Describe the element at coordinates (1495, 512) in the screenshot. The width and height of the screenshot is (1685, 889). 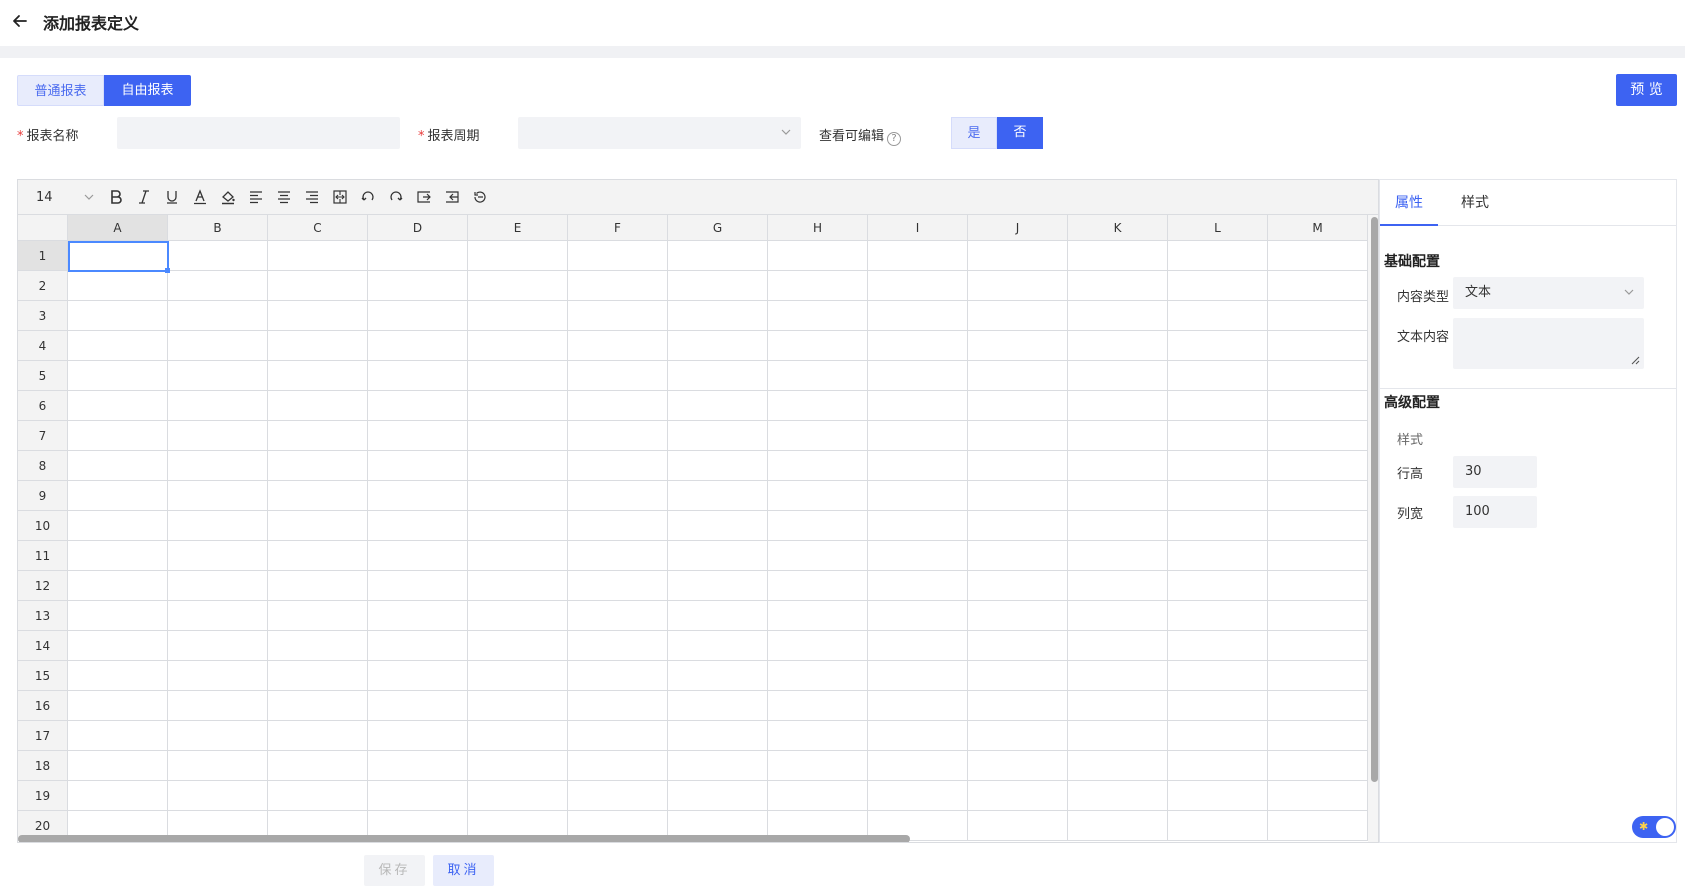
I see `col-width-input: 100` at that location.